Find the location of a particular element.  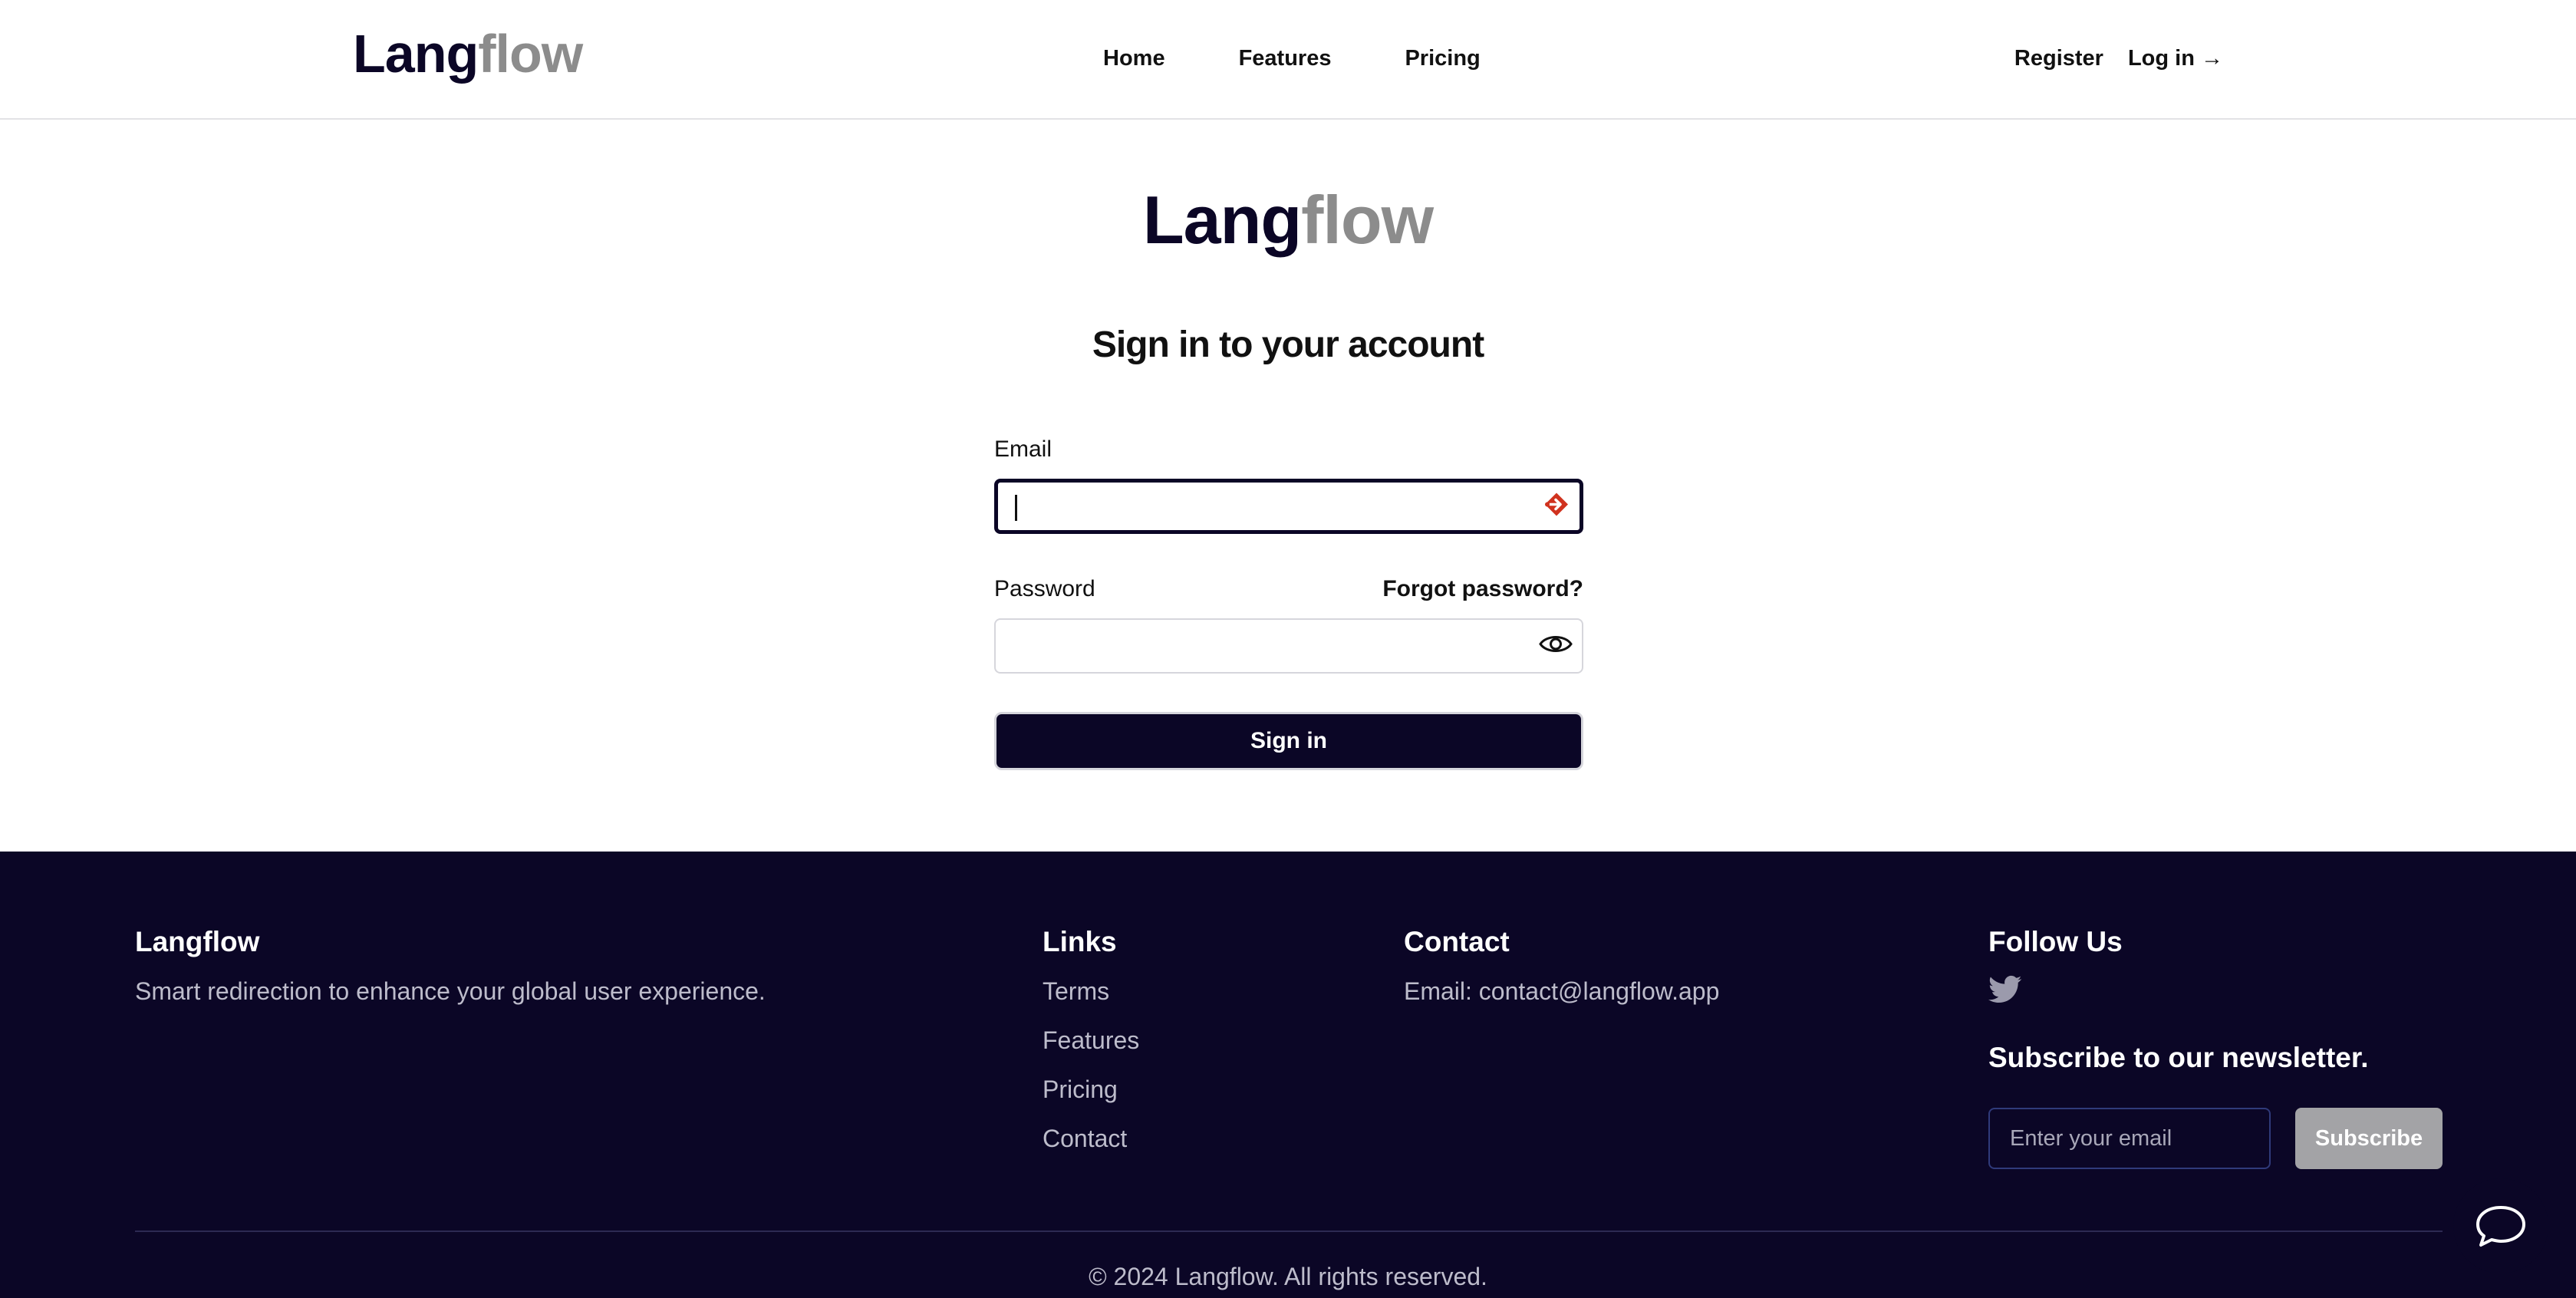

password-group: Password Forgot password? is located at coordinates (1288, 624).